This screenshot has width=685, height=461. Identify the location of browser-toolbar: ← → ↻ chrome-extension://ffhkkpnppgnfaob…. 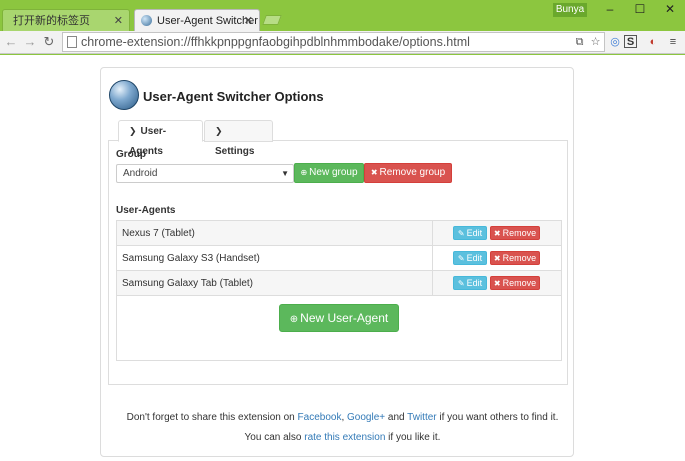
(342, 42).